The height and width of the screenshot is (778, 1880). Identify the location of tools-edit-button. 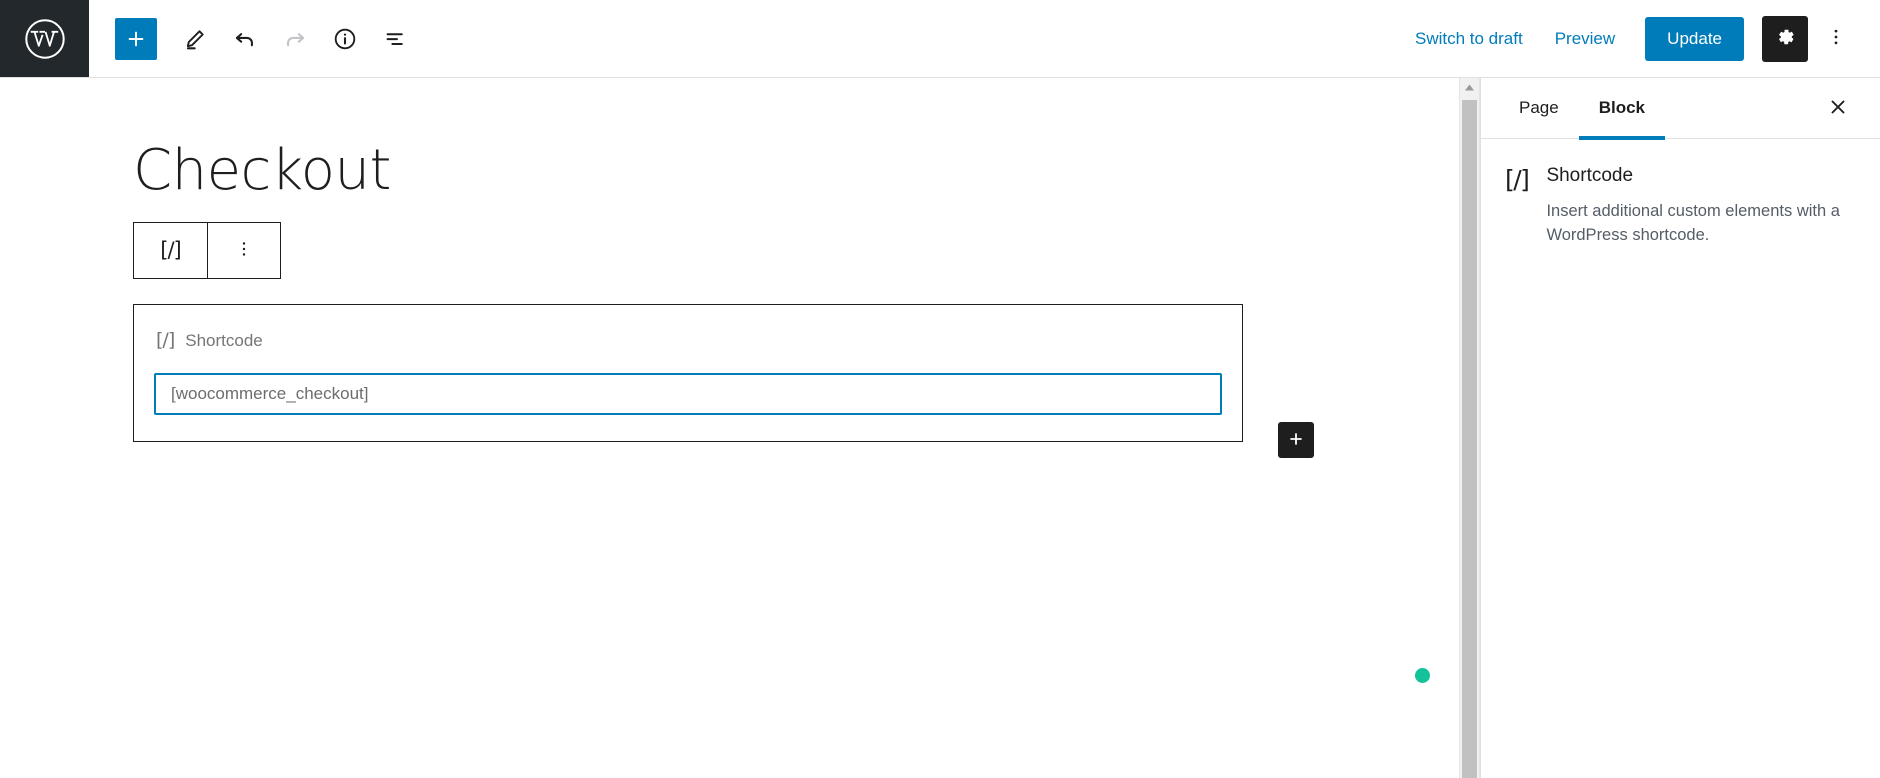
(195, 39).